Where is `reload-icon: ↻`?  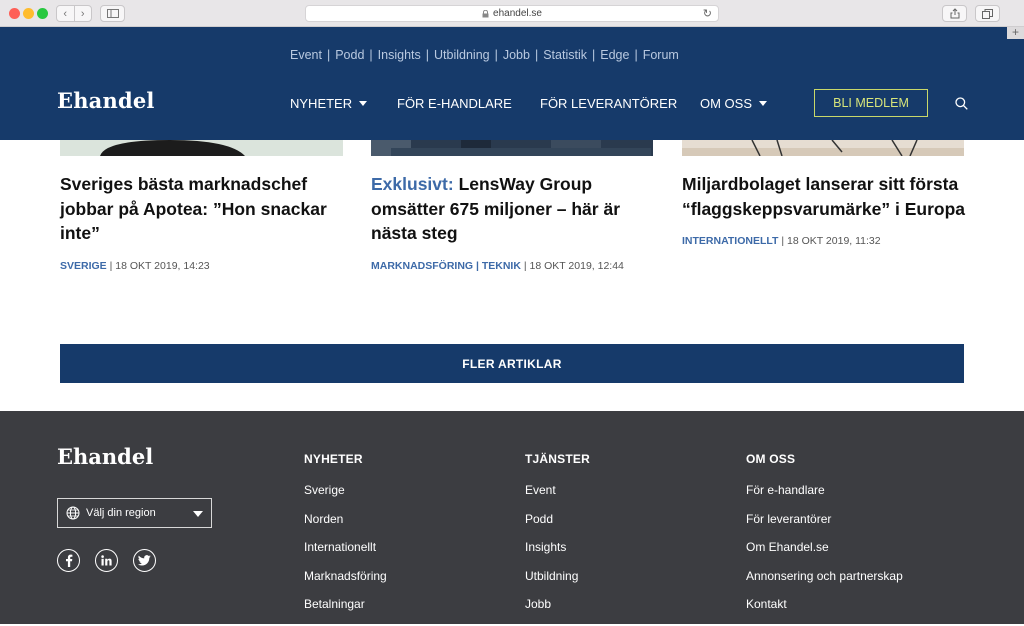 reload-icon: ↻ is located at coordinates (707, 13).